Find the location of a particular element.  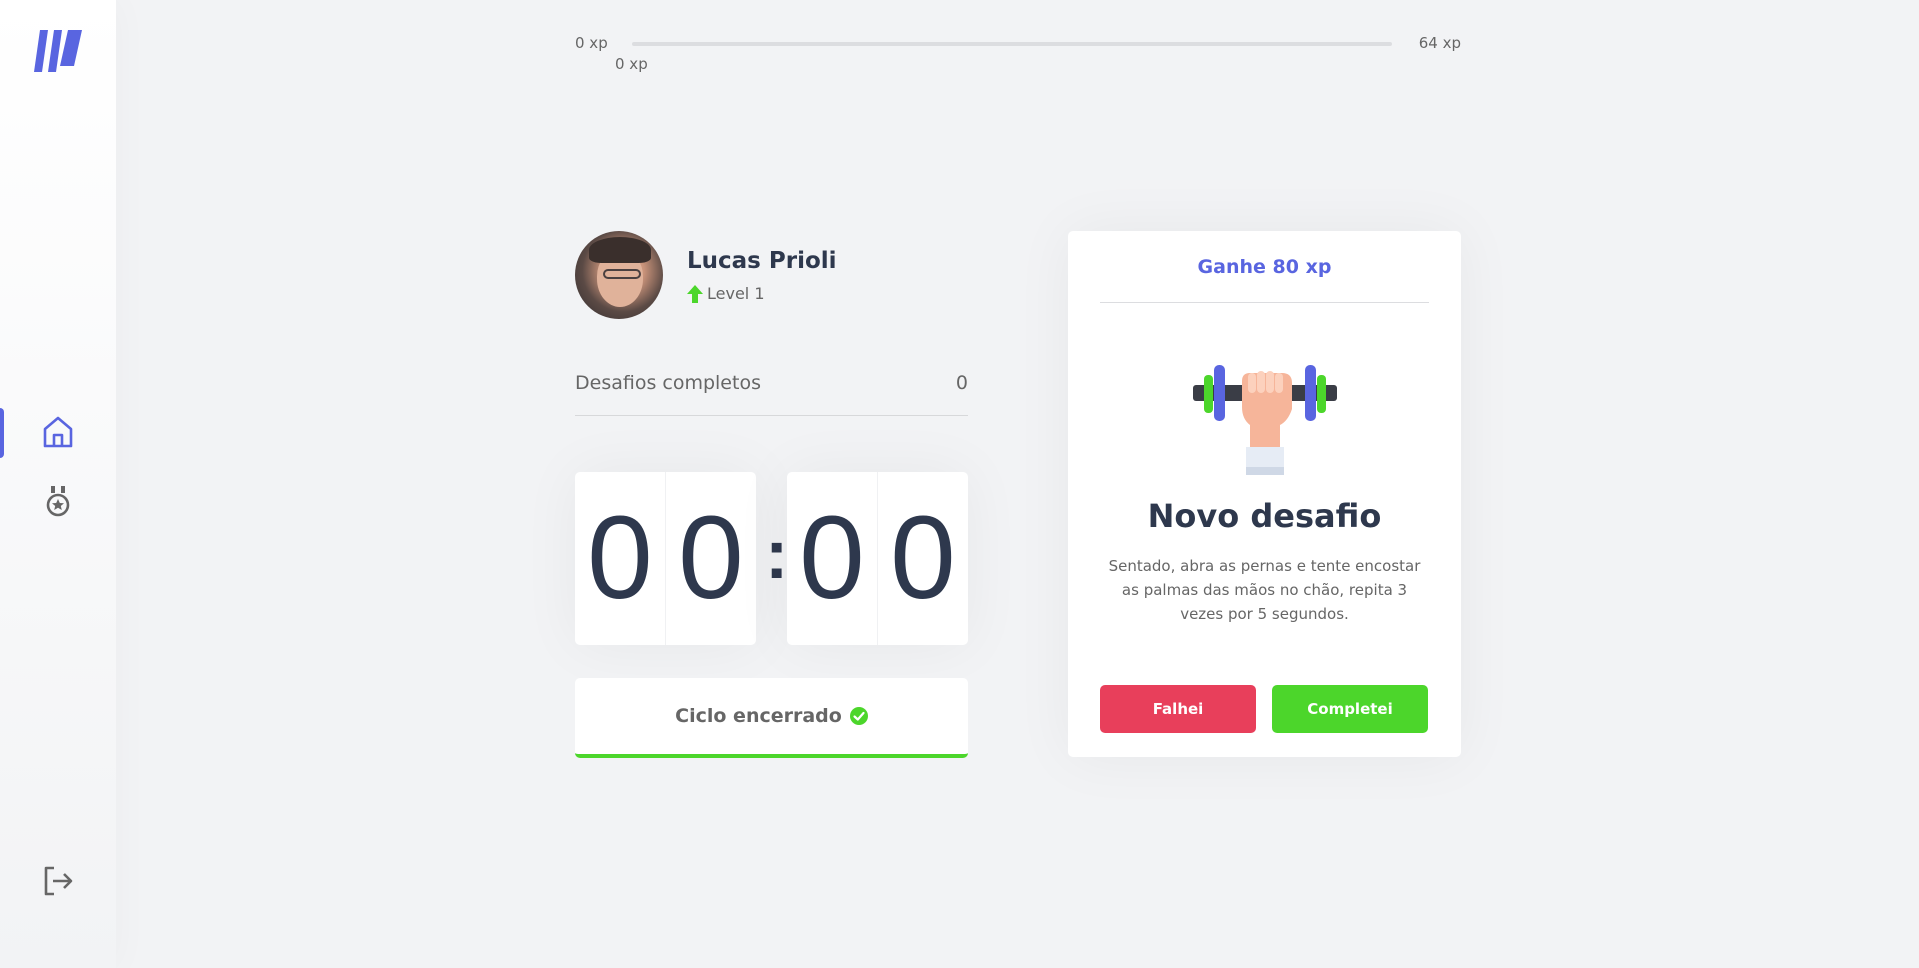

logo-icon is located at coordinates (58, 51).